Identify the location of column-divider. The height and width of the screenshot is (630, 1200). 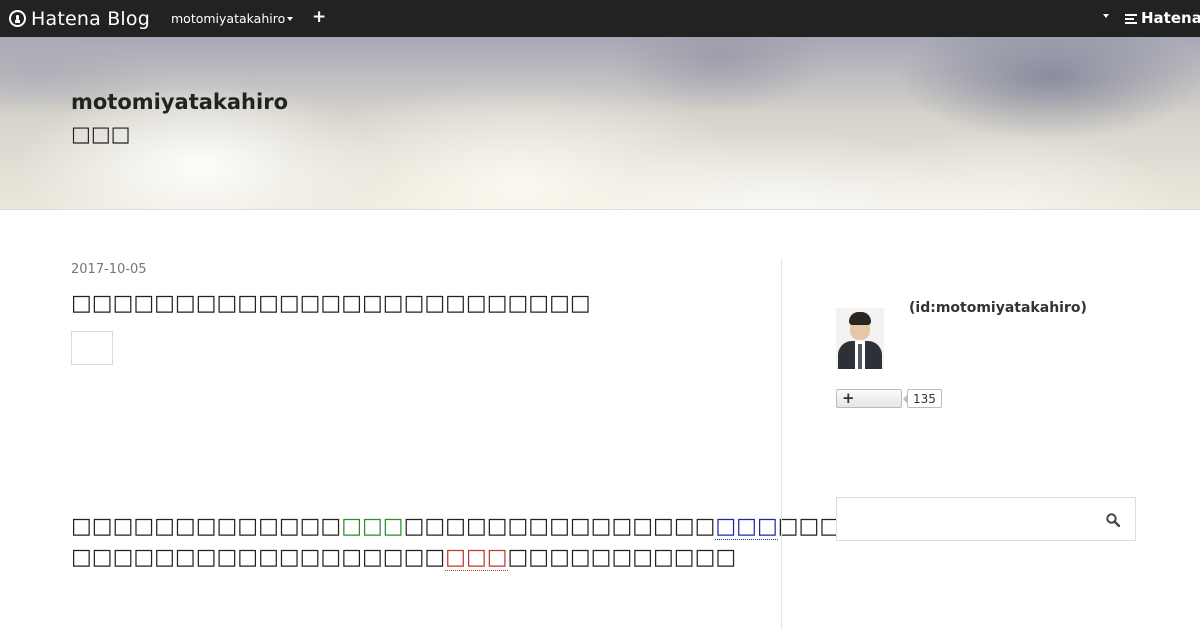
(781, 444).